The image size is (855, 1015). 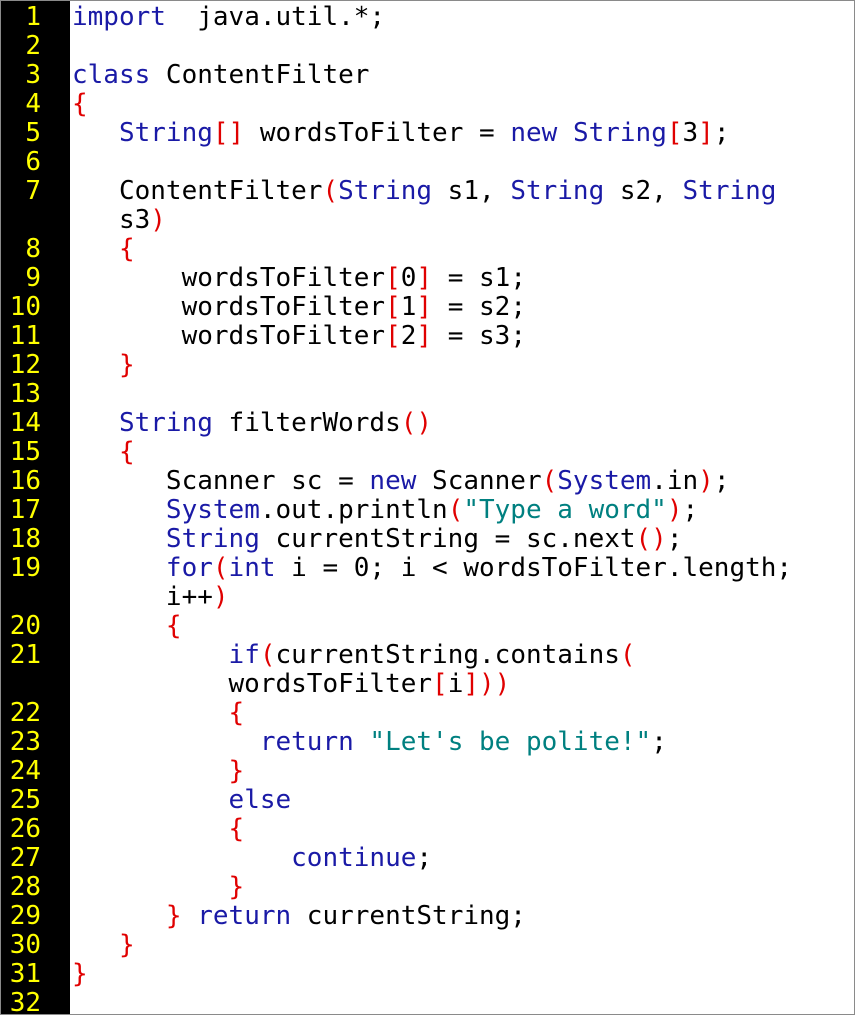 What do you see at coordinates (244, 916) in the screenshot?
I see `keyword-token: return` at bounding box center [244, 916].